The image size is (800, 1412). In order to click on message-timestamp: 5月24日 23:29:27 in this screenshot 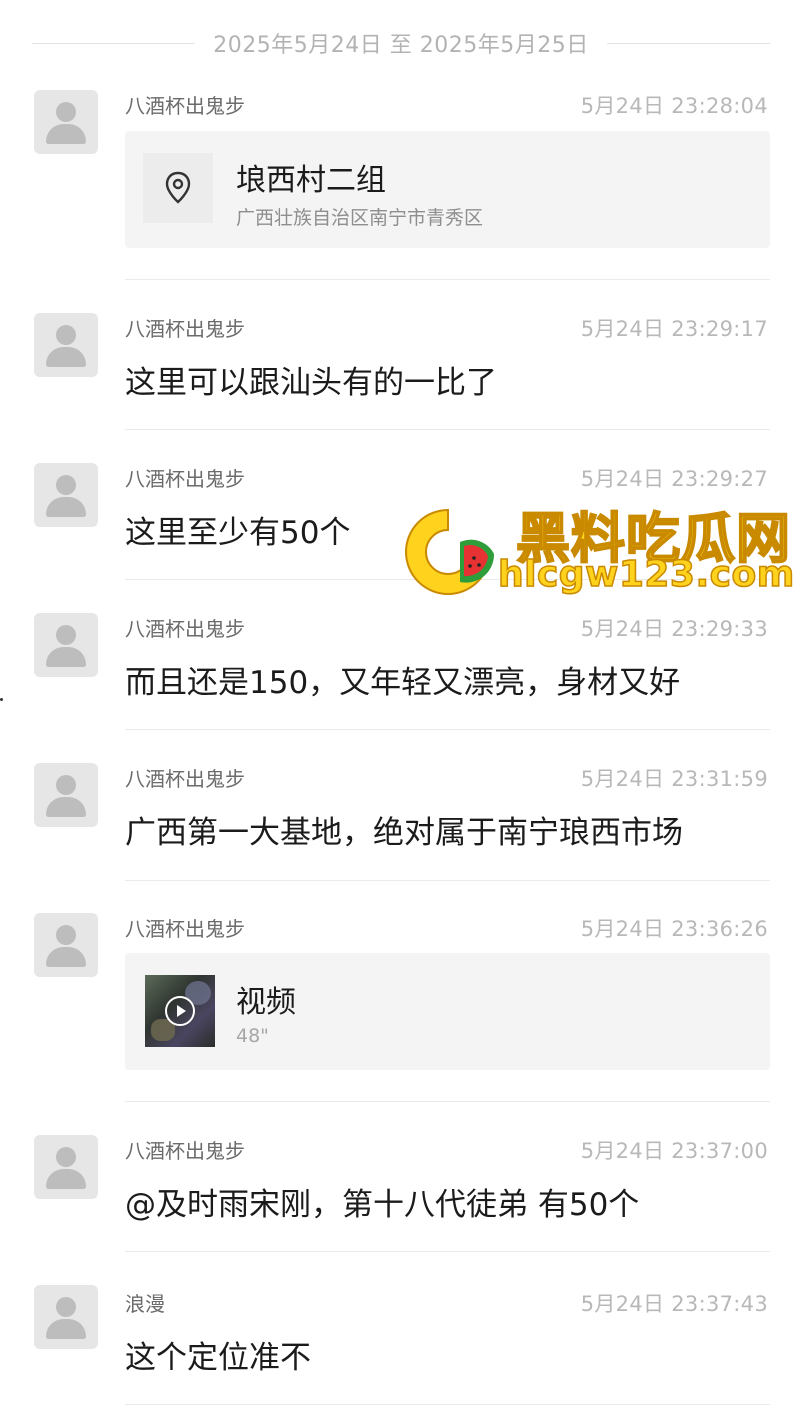, I will do `click(674, 479)`.